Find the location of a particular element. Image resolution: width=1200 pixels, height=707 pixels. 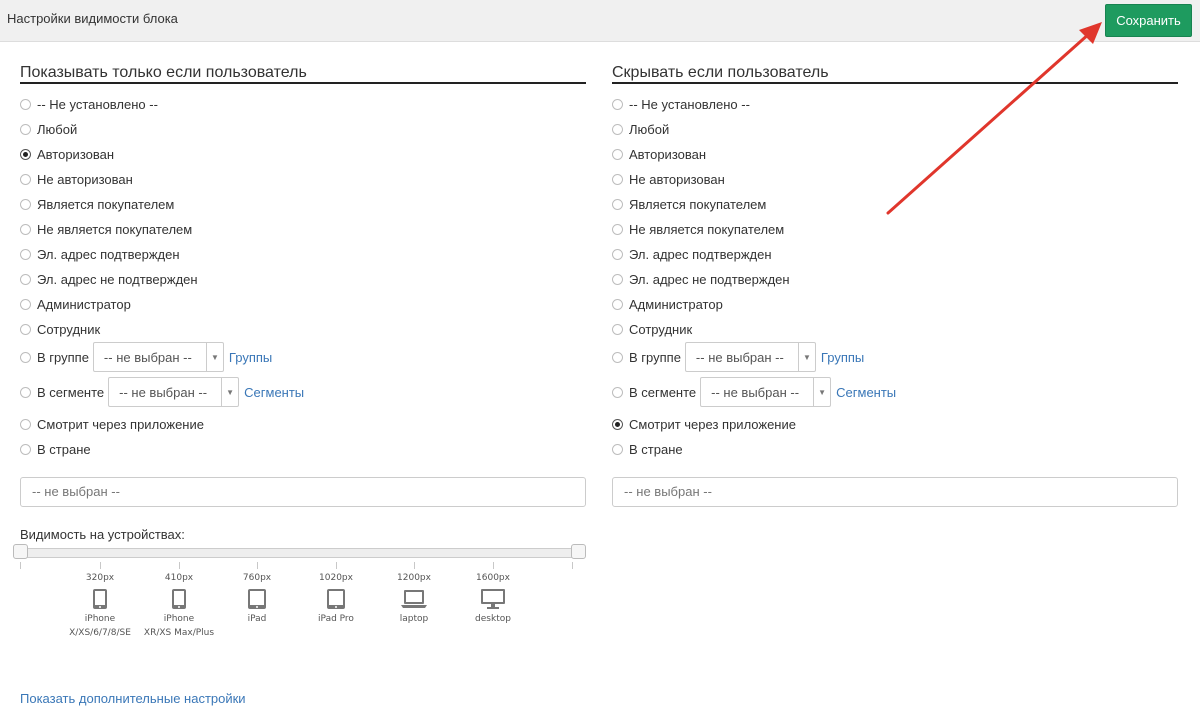

tablet-icon is located at coordinates (336, 599).